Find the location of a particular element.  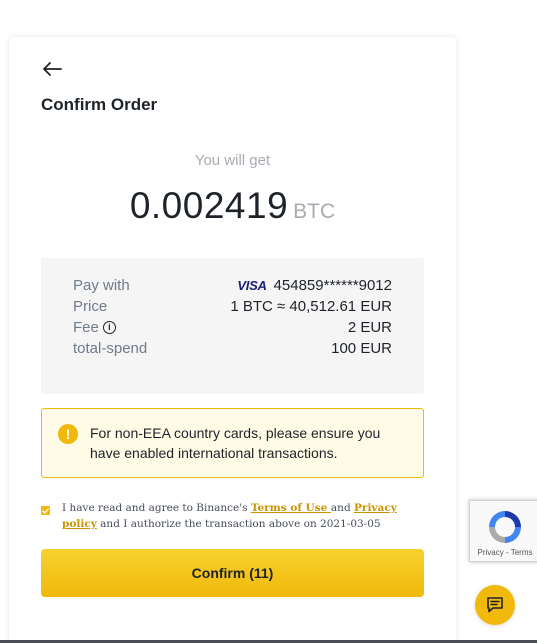

fee-label-group: Fee i is located at coordinates (94, 327).